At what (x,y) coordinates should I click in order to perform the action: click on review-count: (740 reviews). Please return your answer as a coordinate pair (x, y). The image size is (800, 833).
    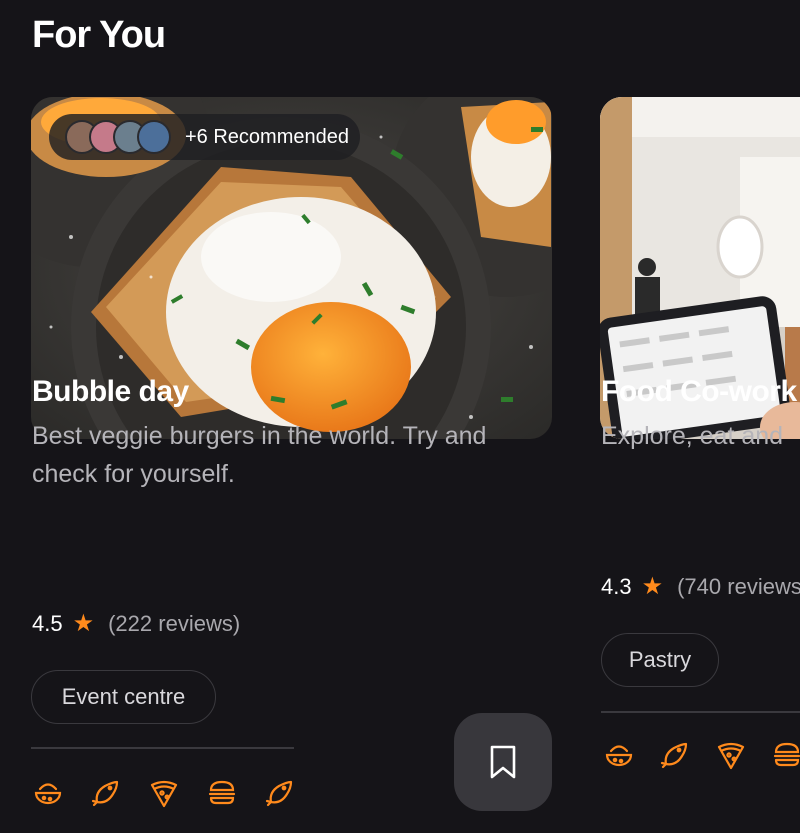
    Looking at the image, I should click on (738, 586).